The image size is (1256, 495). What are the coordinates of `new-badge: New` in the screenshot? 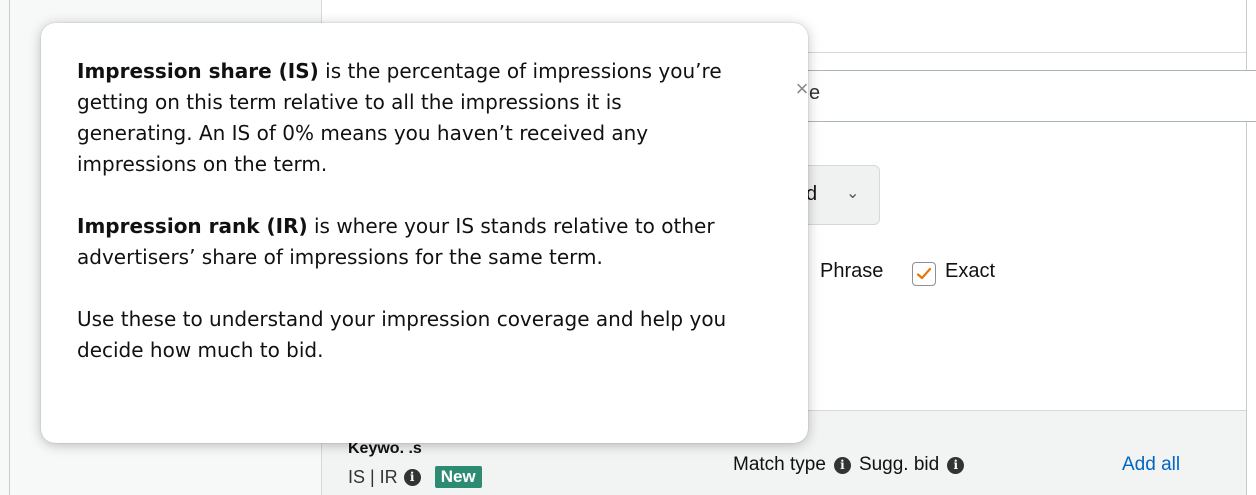 It's located at (458, 477).